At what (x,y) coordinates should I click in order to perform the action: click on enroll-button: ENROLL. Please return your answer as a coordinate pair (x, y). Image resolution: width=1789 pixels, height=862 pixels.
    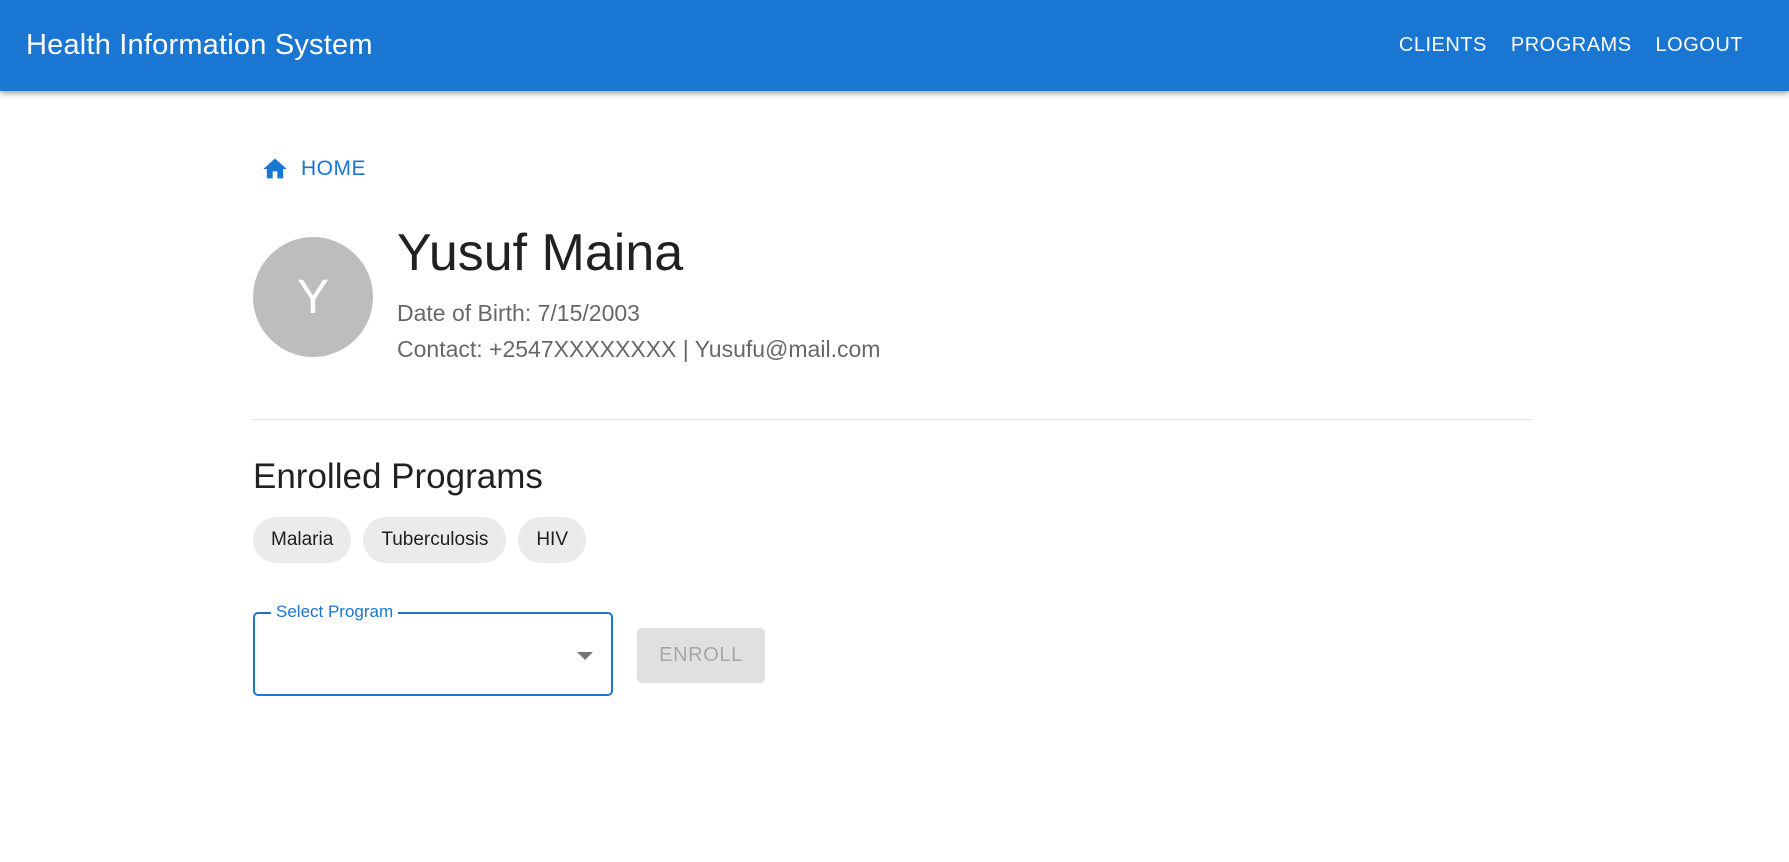
    Looking at the image, I should click on (701, 655).